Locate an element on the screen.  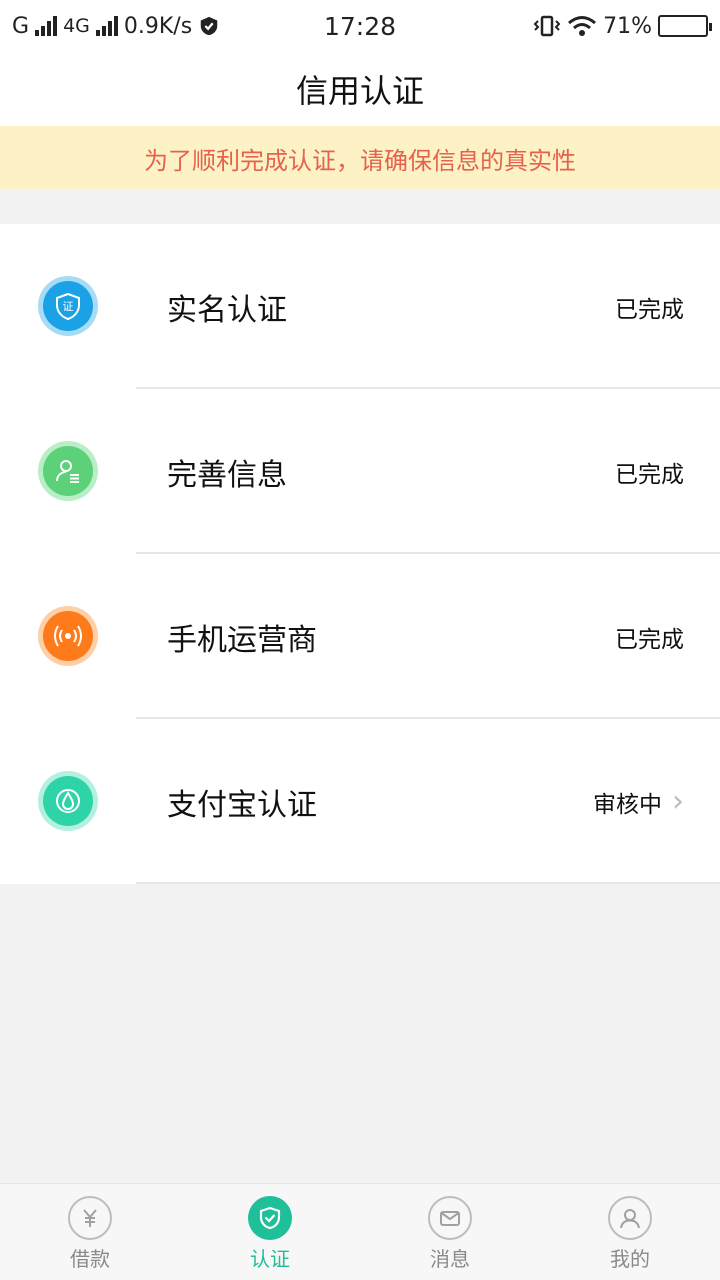
tab-loan: 借款 is located at coordinates (90, 1228).